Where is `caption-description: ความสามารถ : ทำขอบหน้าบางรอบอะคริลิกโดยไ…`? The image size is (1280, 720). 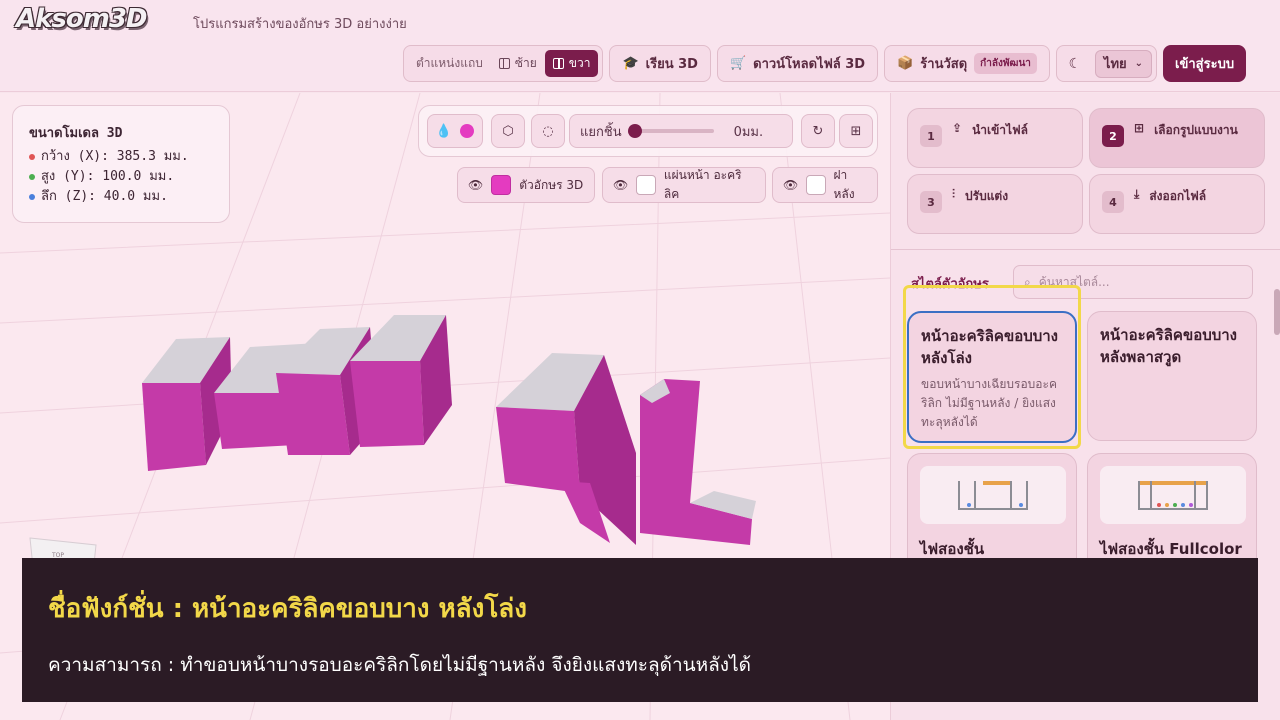
caption-description: ความสามารถ : ทำขอบหน้าบางรอบอะคริลิกโดยไ… is located at coordinates (399, 665).